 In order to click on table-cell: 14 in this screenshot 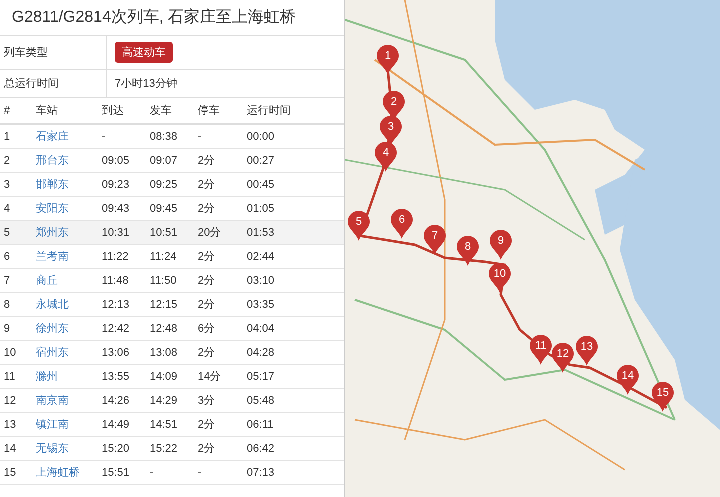, I will do `click(16, 448)`.